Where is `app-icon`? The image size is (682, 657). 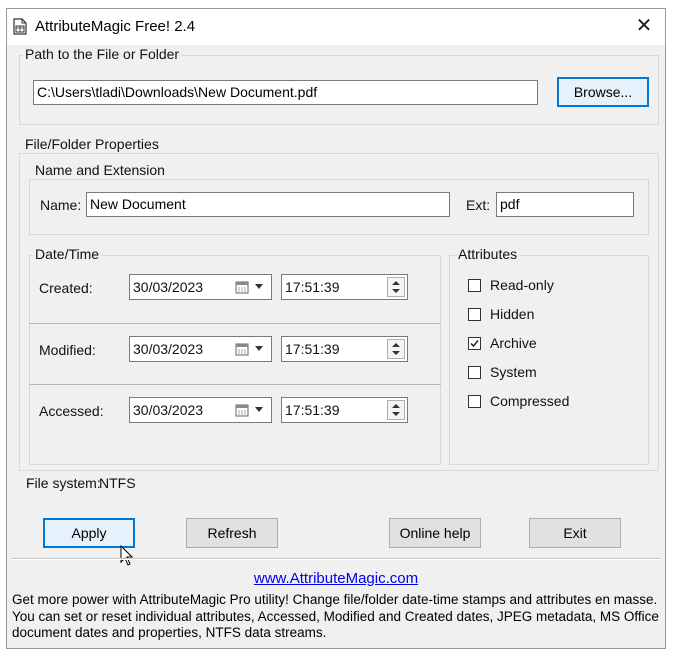 app-icon is located at coordinates (20, 26).